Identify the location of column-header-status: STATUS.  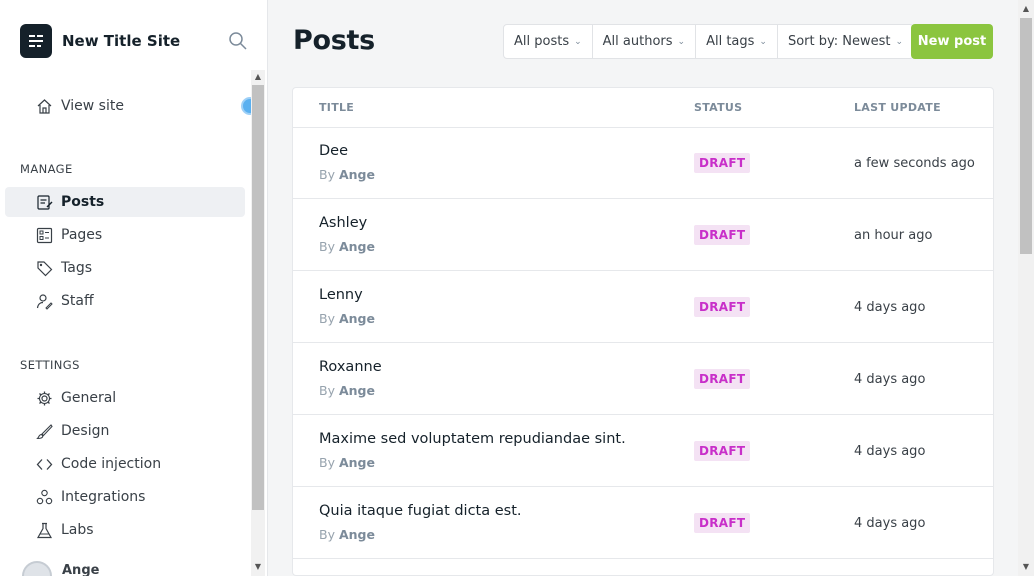
(718, 107).